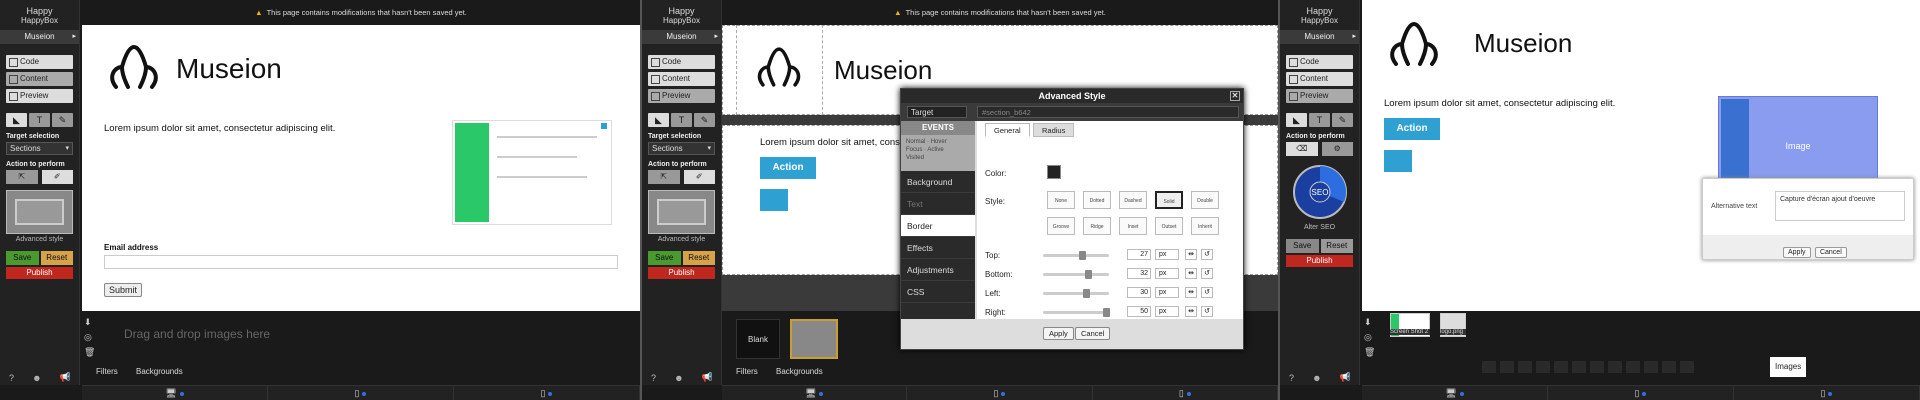 Image resolution: width=1920 pixels, height=400 pixels. I want to click on event-normal: Normal, so click(915, 142).